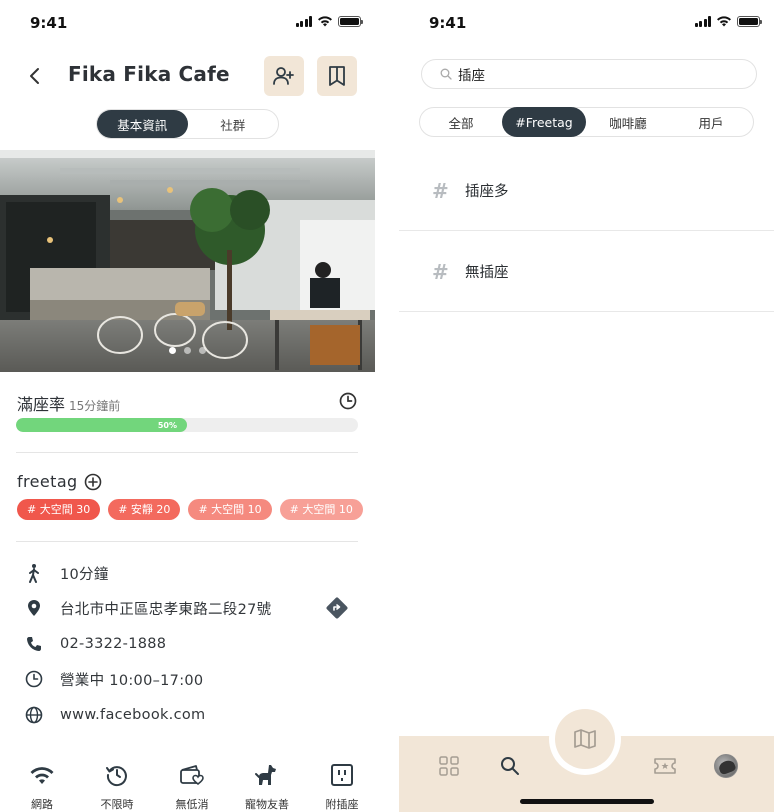 The image size is (774, 812). Describe the element at coordinates (165, 608) in the screenshot. I see `address-text: 台北市中正區忠孝東路二段27號` at that location.